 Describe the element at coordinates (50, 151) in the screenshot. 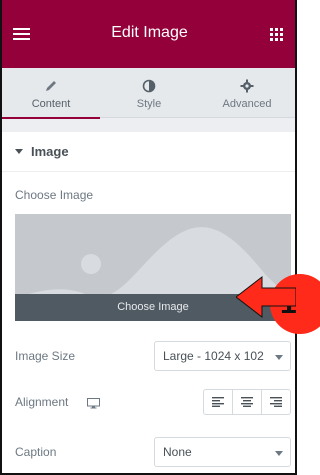

I see `section-title: Image` at that location.